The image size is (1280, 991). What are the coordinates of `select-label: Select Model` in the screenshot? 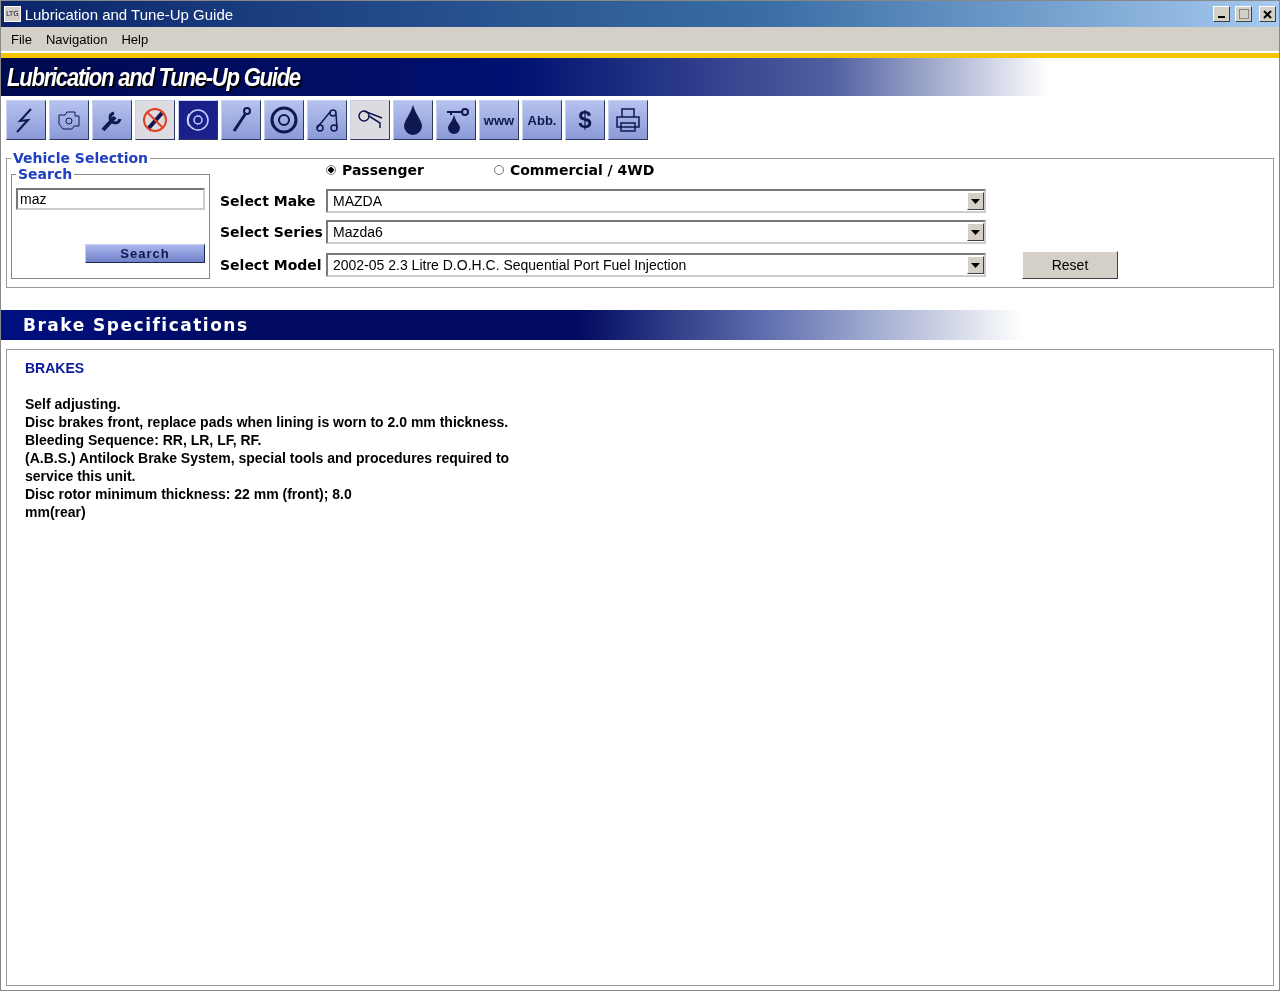 It's located at (271, 265).